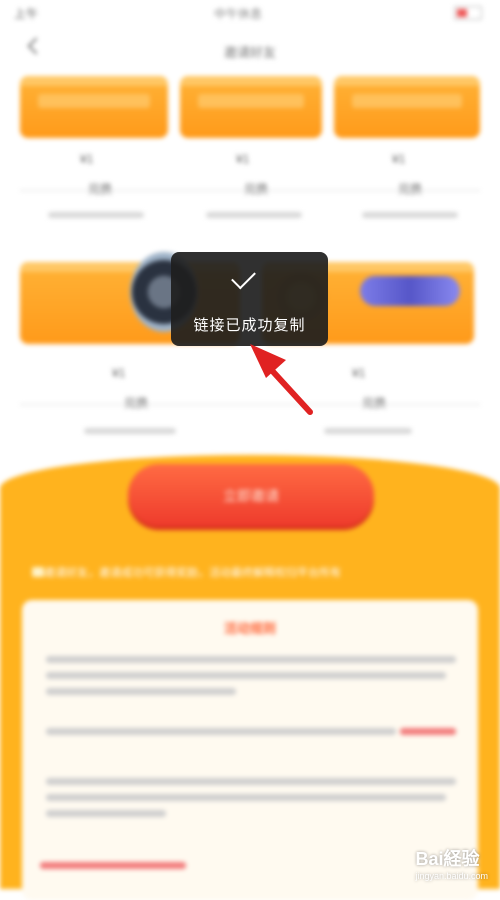  I want to click on red-arrow-annotation, so click(281, 379).